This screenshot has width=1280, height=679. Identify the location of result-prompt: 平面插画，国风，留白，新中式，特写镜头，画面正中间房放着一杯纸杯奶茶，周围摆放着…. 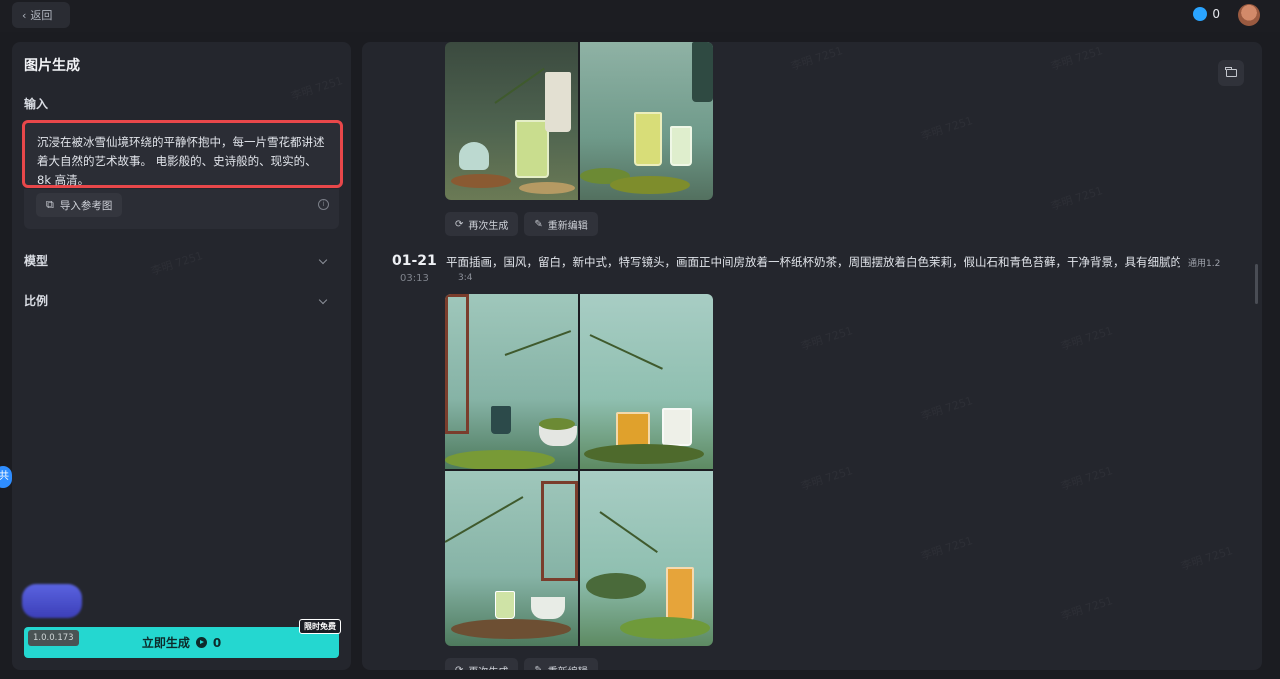
(813, 262).